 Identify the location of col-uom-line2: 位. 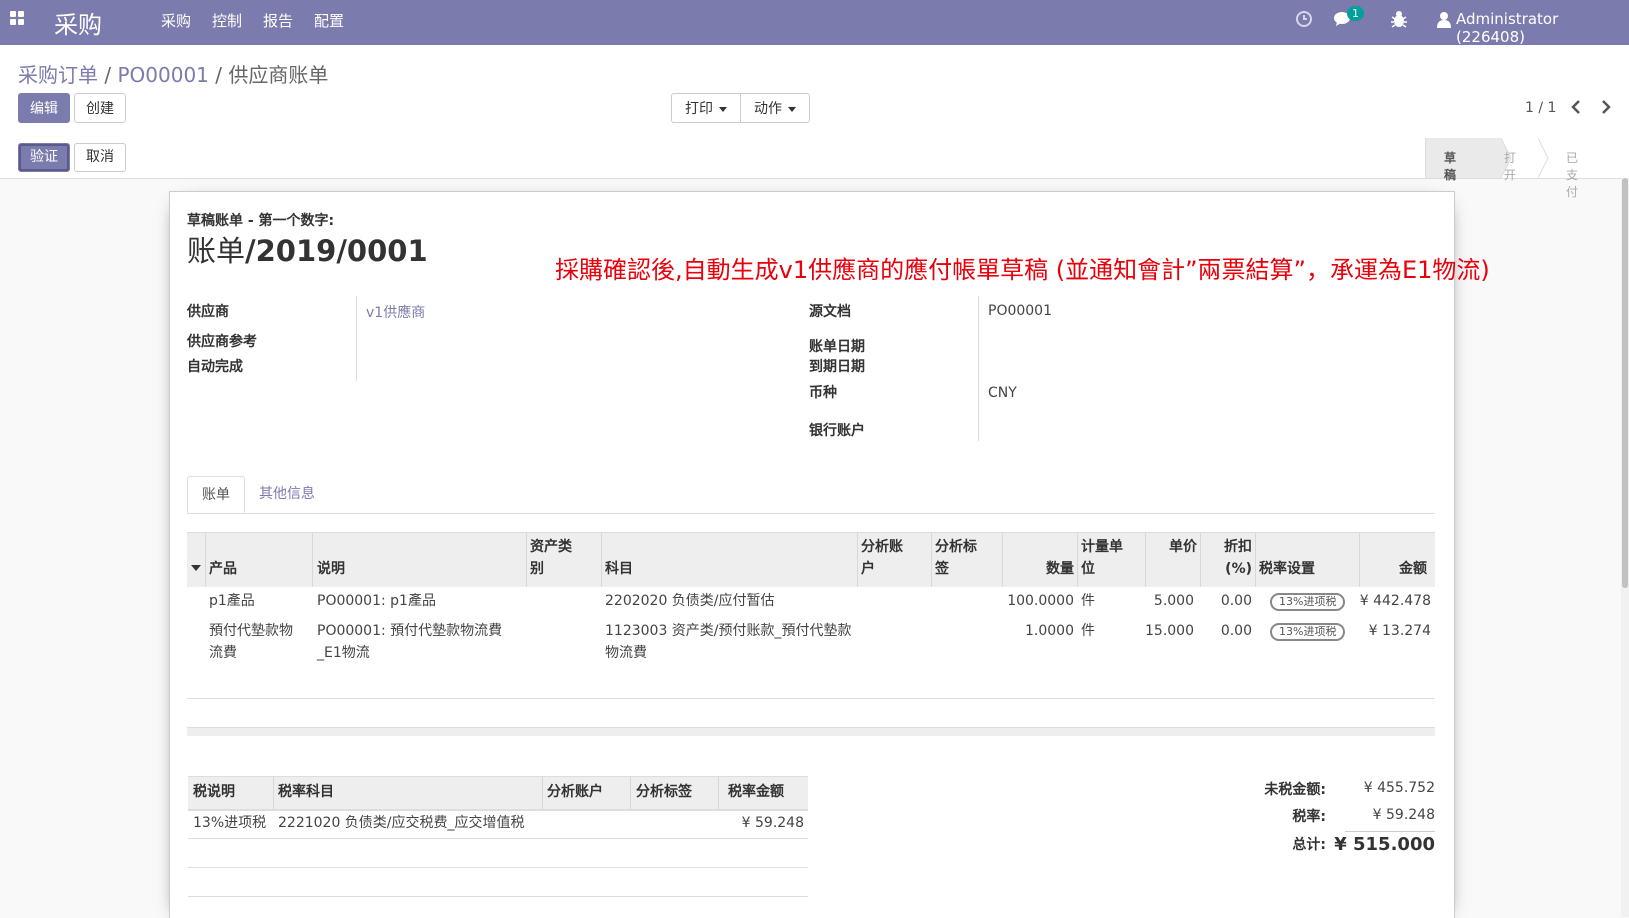
(1088, 569).